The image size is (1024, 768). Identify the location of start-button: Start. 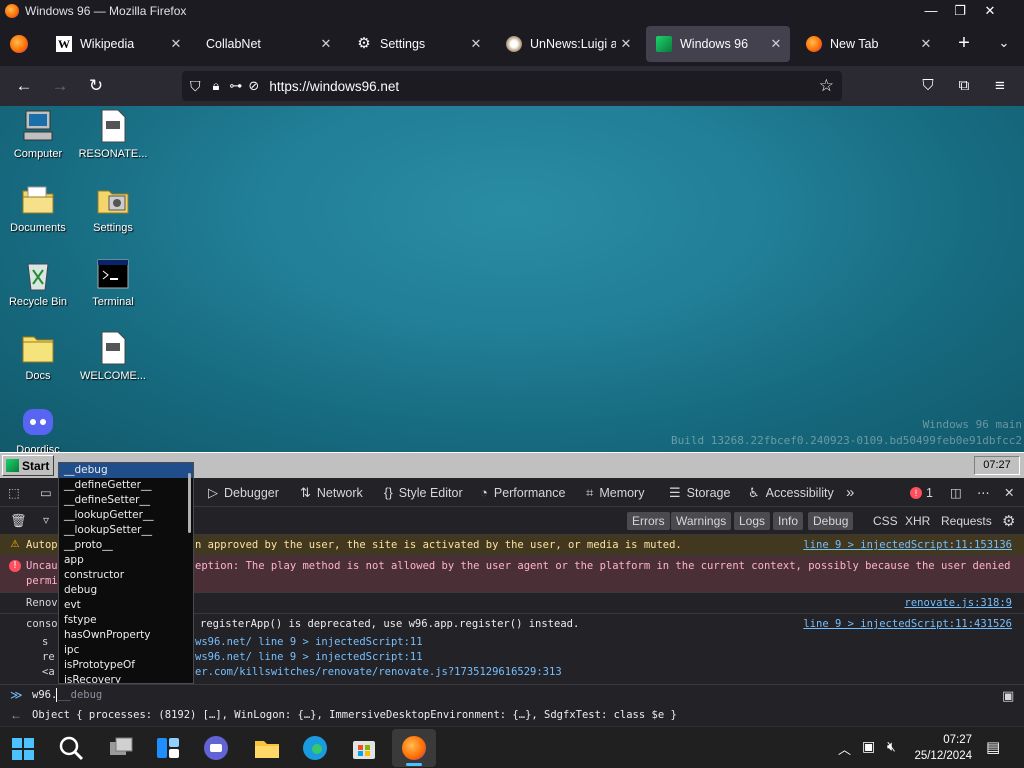
(28, 465).